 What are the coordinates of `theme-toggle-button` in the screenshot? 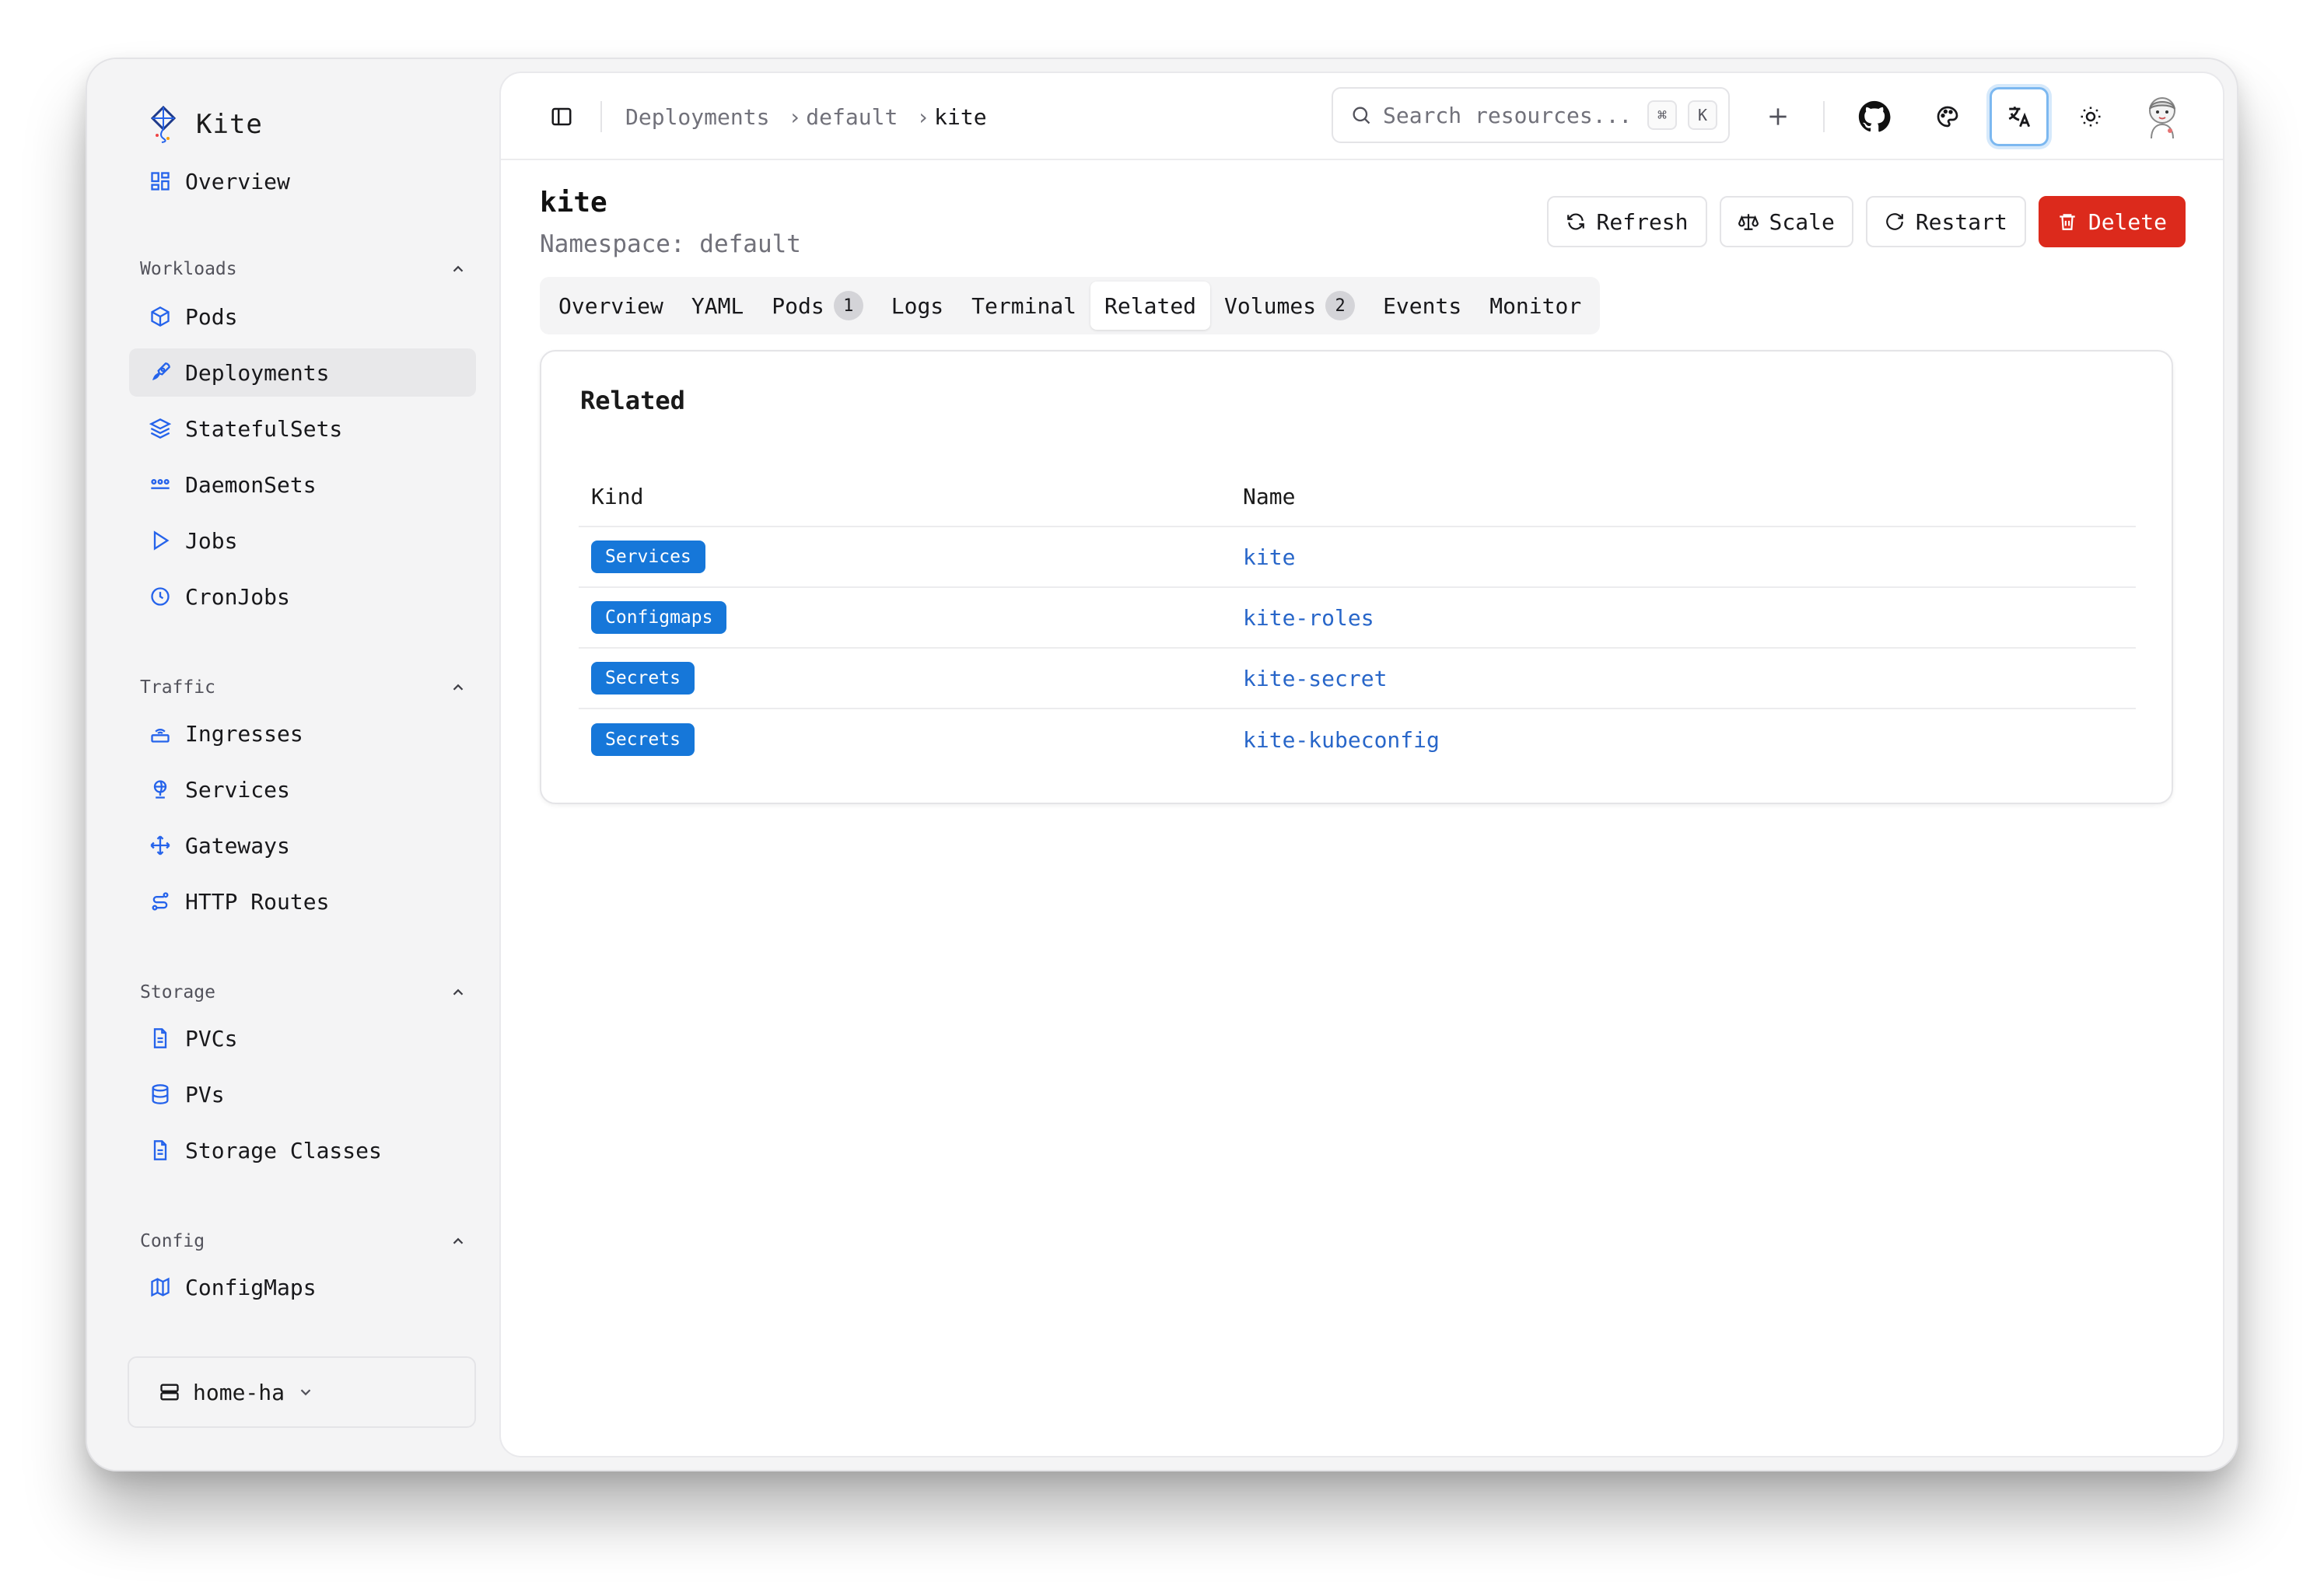 It's located at (2091, 116).